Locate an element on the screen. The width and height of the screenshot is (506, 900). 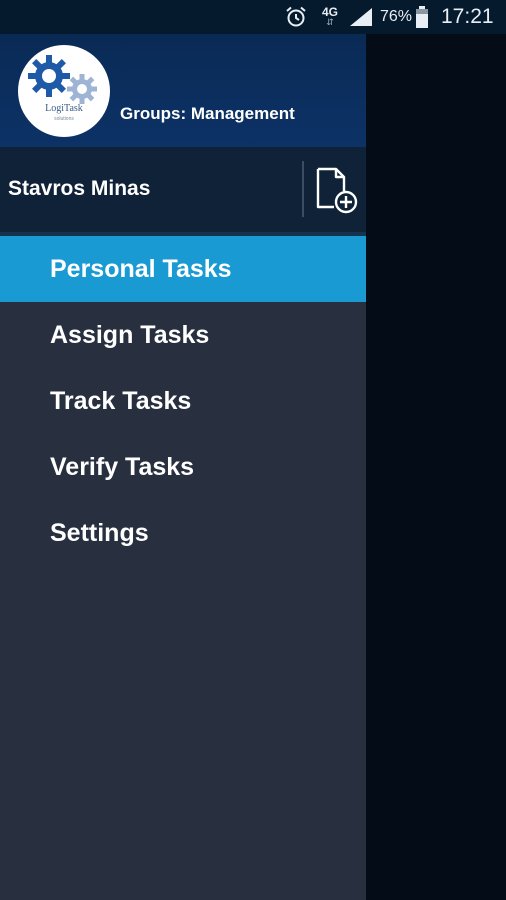
status-bar: 4G ⇵ 76% 17:21 is located at coordinates (253, 17).